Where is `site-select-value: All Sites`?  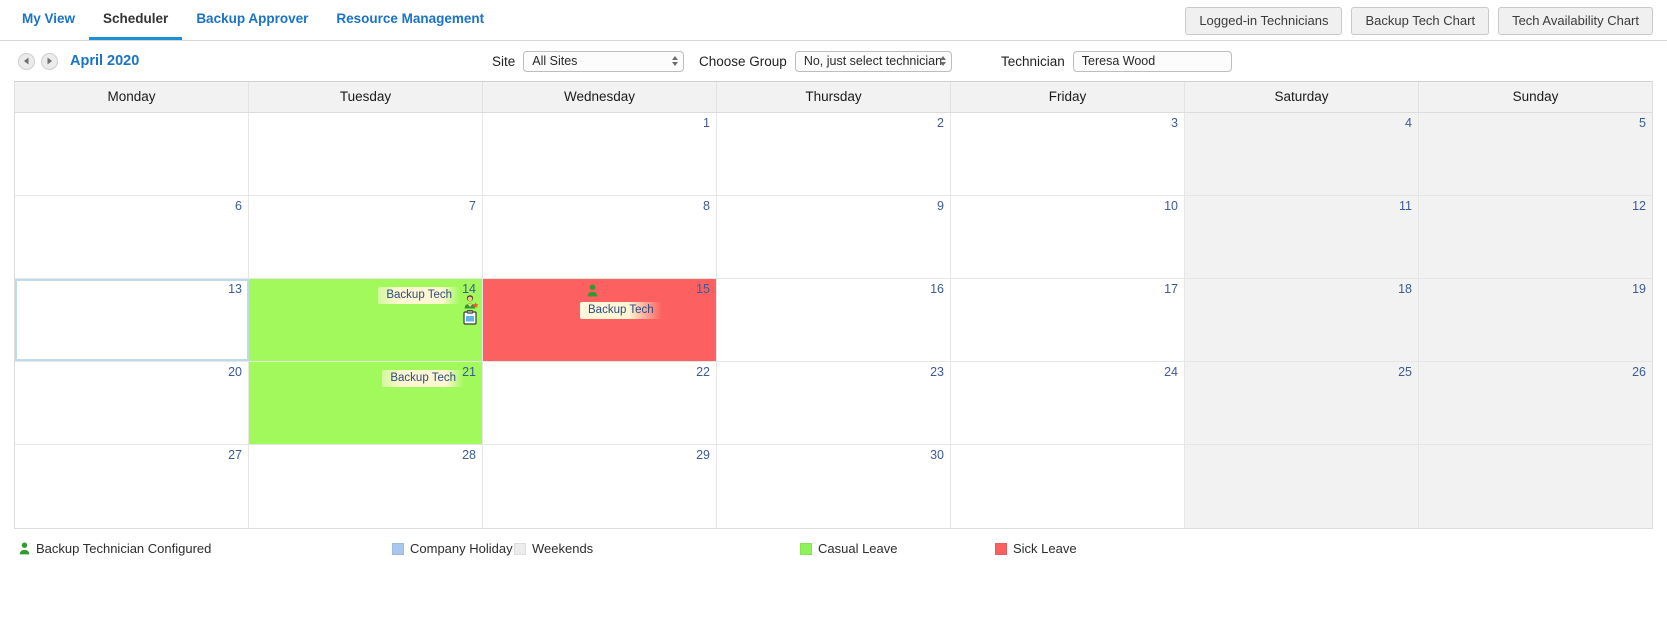 site-select-value: All Sites is located at coordinates (555, 61).